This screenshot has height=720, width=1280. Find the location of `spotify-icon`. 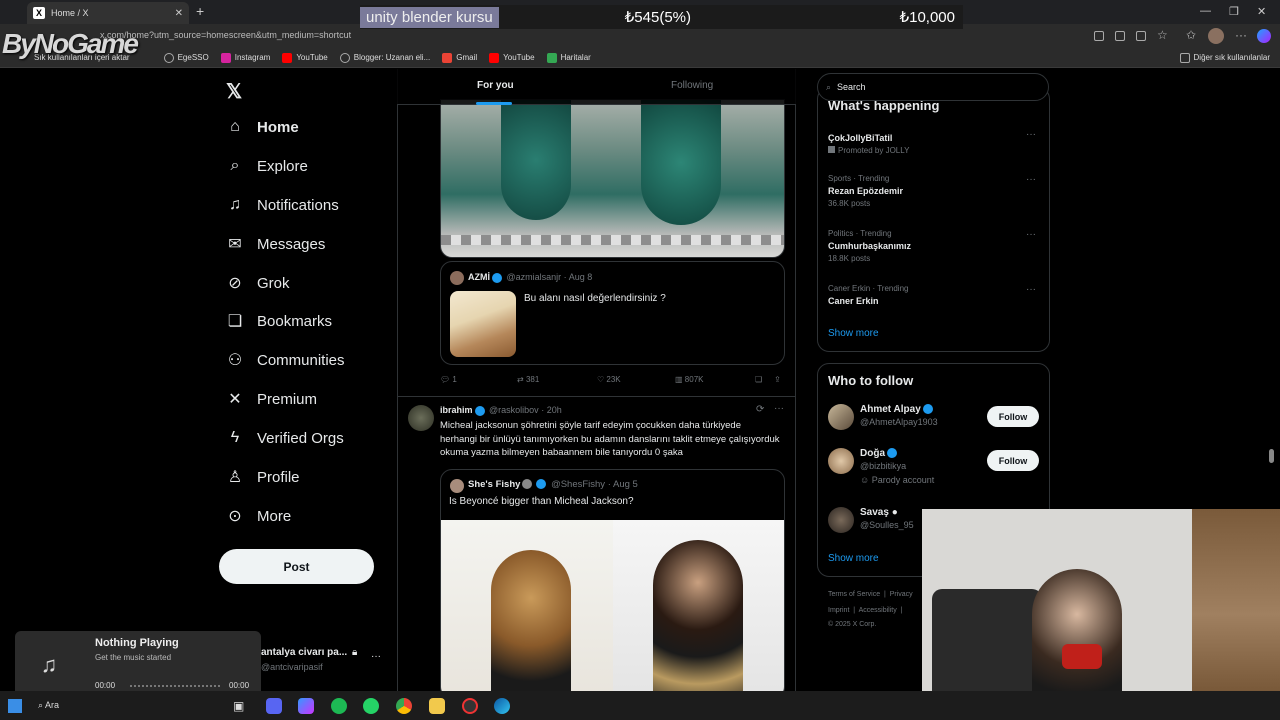

spotify-icon is located at coordinates (339, 706).